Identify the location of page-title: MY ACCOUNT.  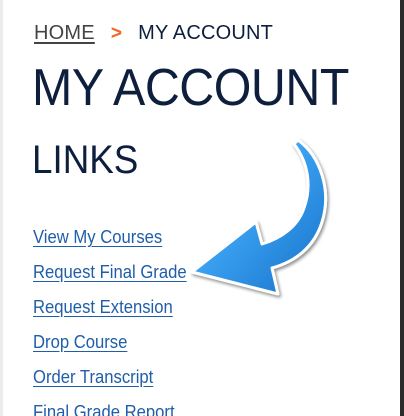
(190, 88).